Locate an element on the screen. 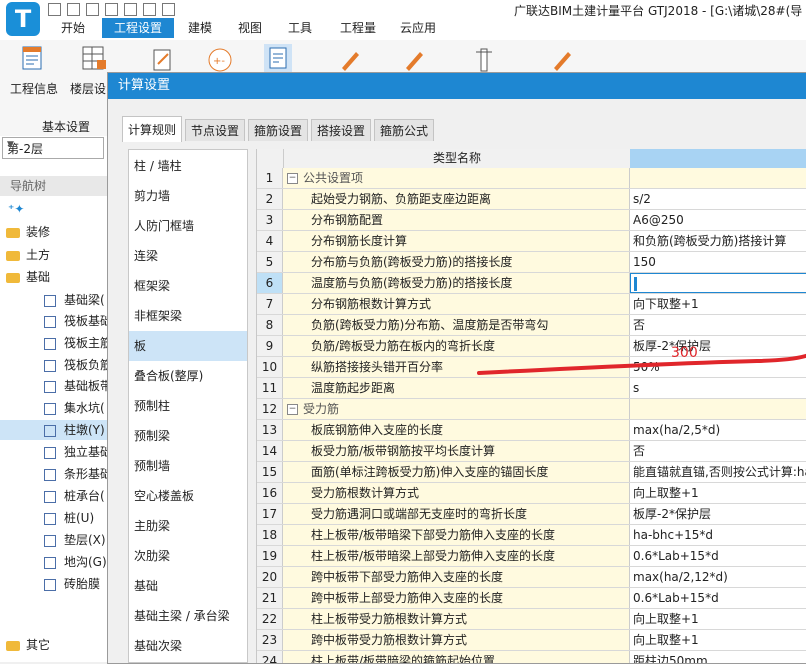 The image size is (806, 664). tab-stirrup-formula: 箍筋公式 is located at coordinates (404, 130).